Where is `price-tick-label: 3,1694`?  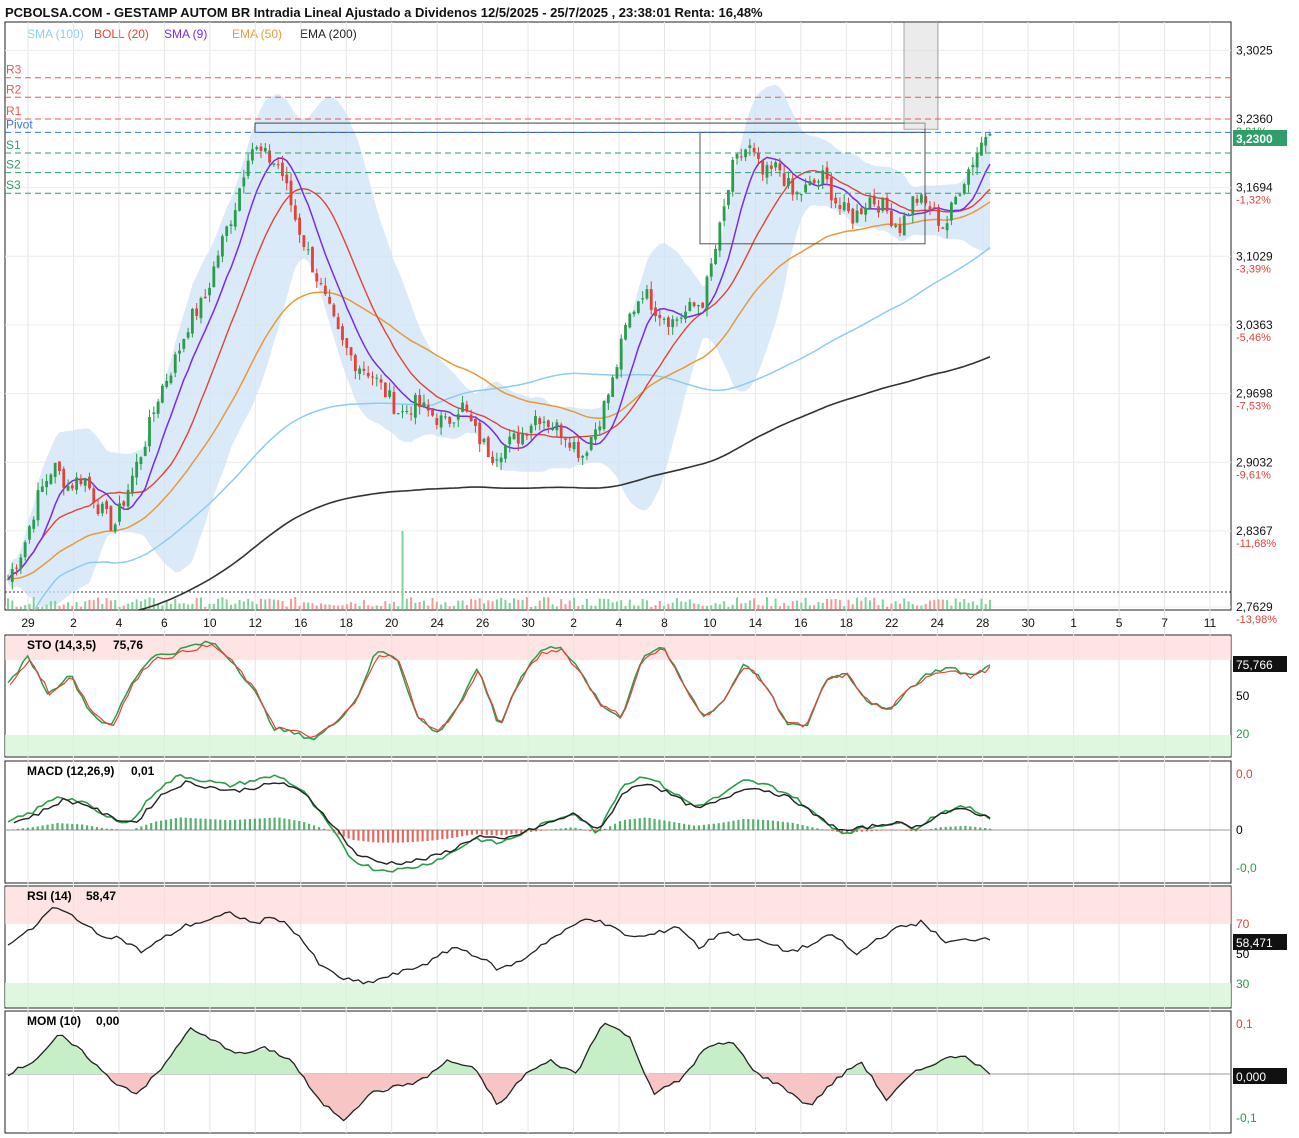
price-tick-label: 3,1694 is located at coordinates (1254, 188).